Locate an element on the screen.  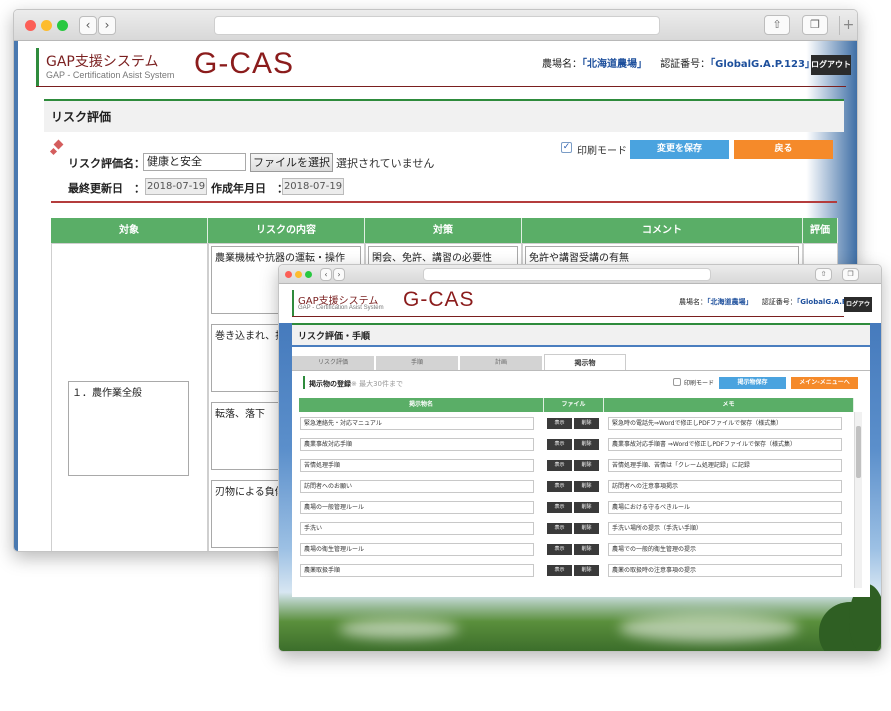
memo-input: 農業事故対応手順書 ⇒Wordで修正しPDFファイルで保存（様式集） is located at coordinates (725, 444).